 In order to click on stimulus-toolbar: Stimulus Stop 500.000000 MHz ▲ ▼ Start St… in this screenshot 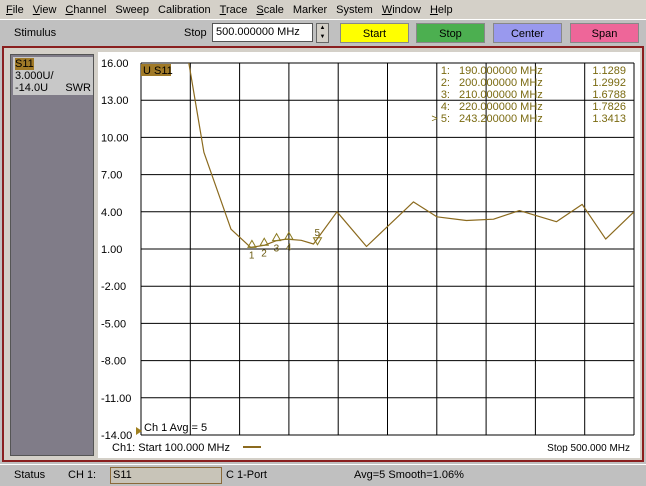, I will do `click(323, 32)`.